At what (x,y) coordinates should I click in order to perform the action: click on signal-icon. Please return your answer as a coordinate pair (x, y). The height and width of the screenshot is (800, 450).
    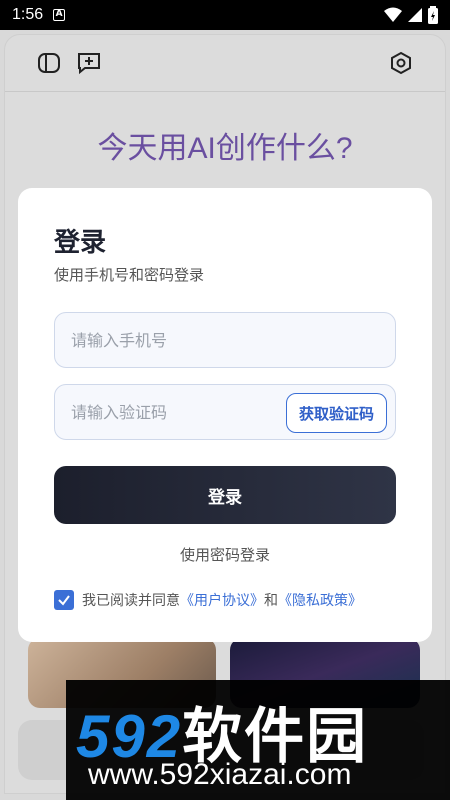
    Looking at the image, I should click on (415, 15).